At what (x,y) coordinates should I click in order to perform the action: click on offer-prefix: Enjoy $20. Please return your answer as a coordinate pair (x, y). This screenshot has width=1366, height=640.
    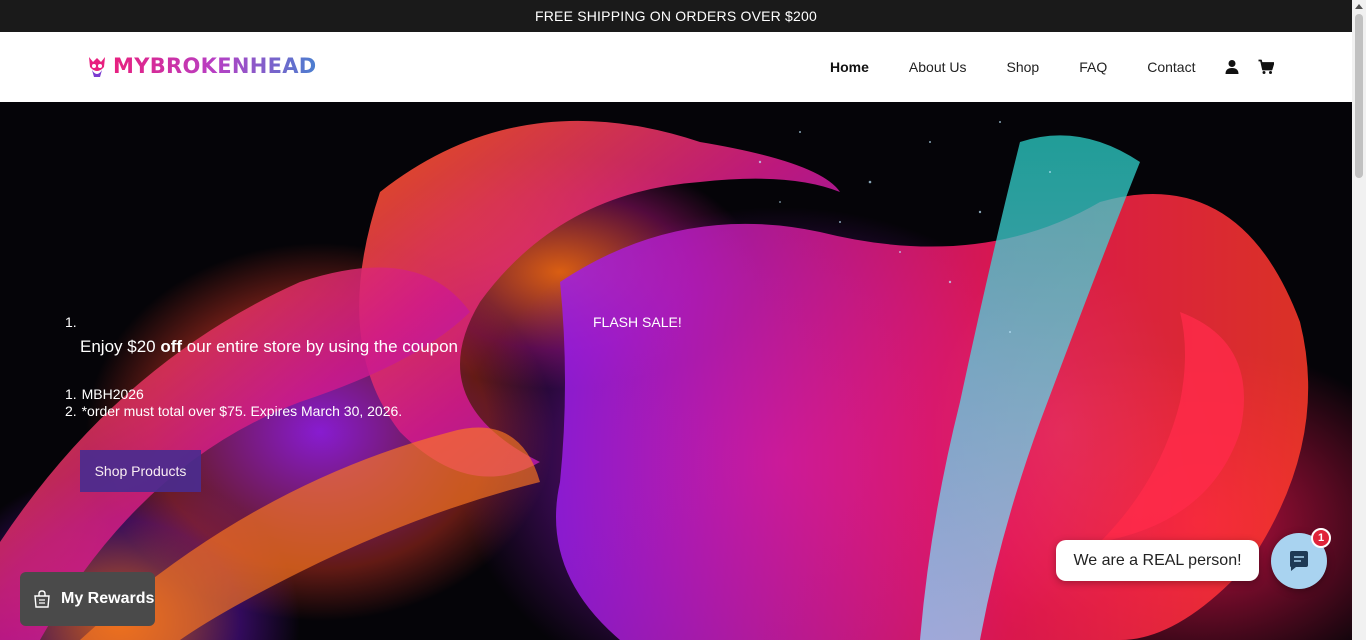
    Looking at the image, I should click on (120, 346).